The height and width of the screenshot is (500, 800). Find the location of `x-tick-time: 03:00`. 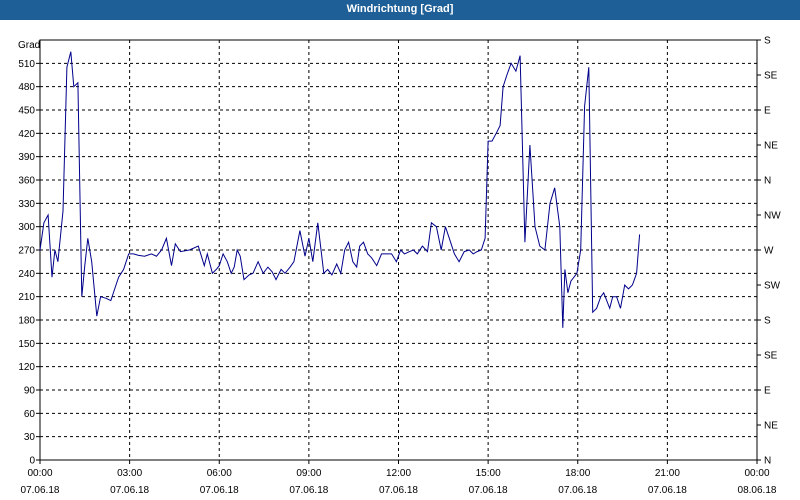

x-tick-time: 03:00 is located at coordinates (129, 473).